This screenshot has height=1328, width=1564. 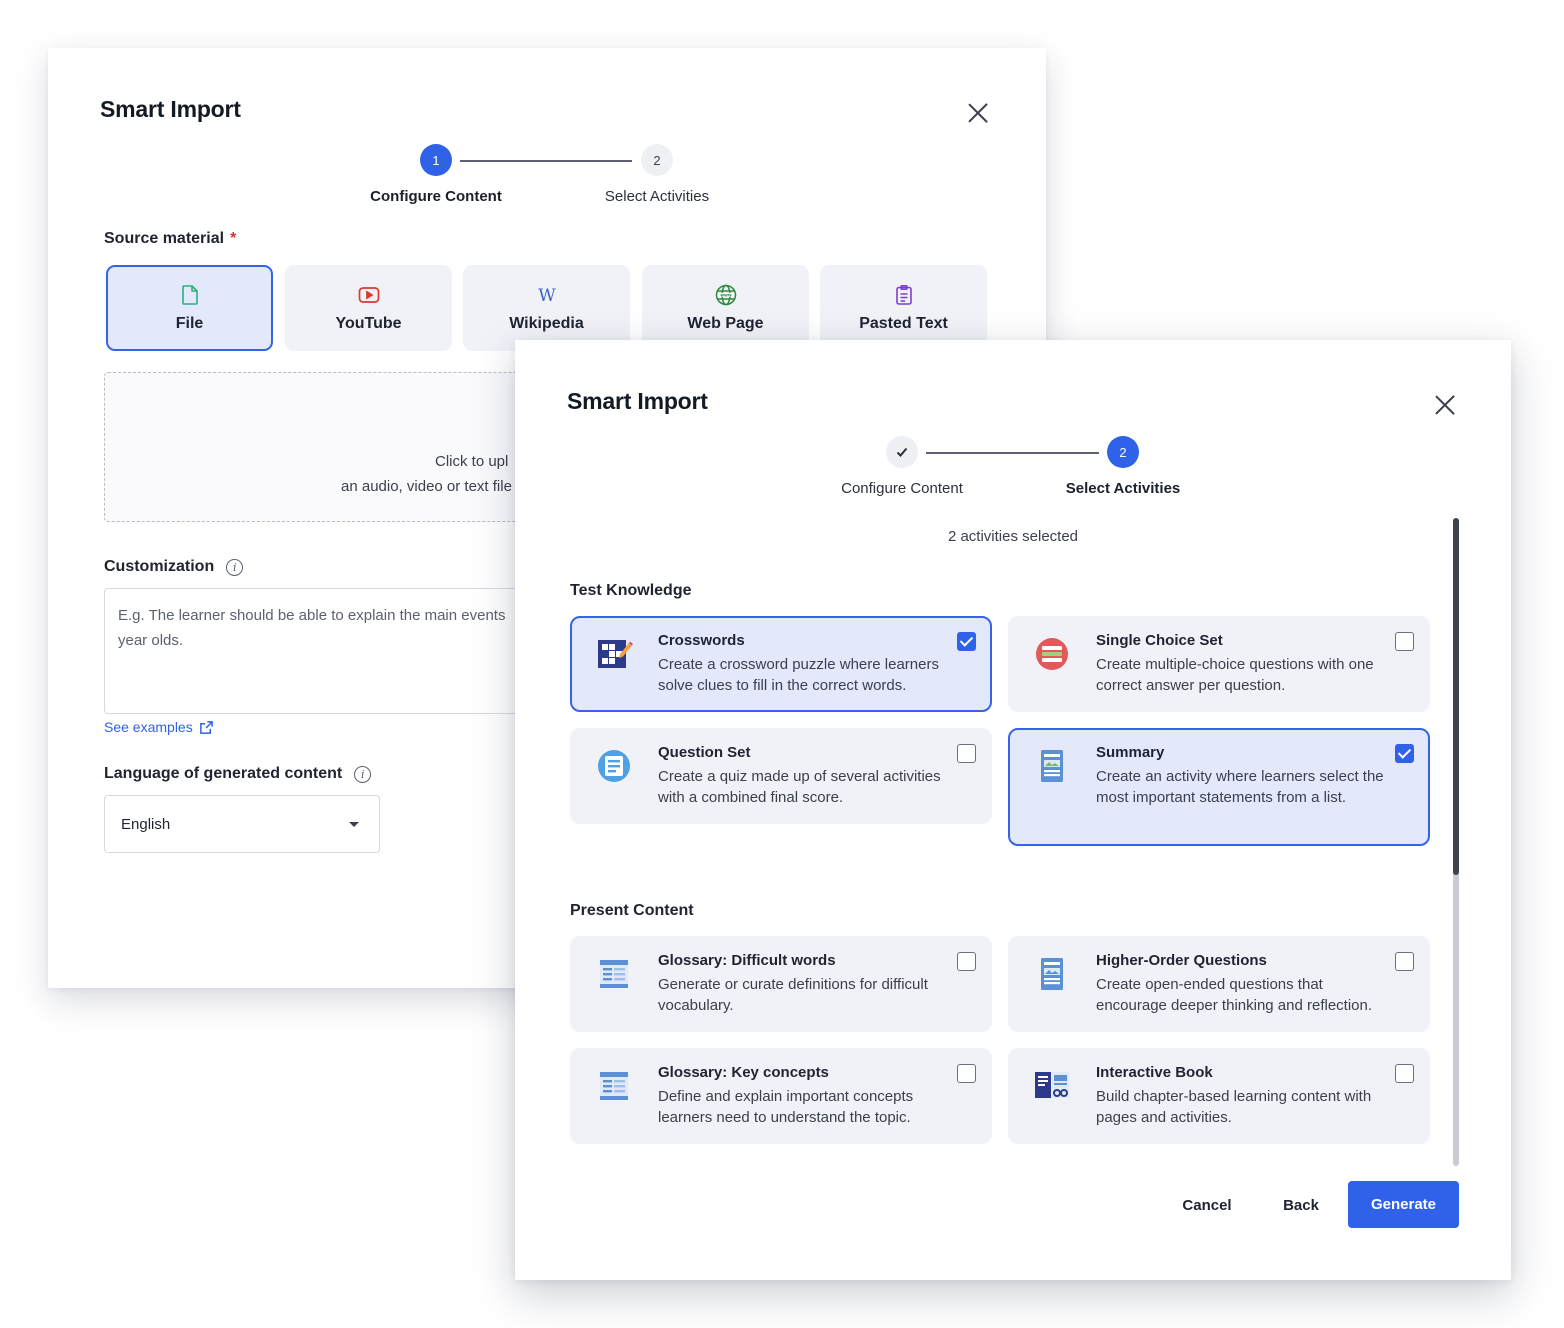 What do you see at coordinates (170, 238) in the screenshot?
I see `source-material-label: Source material *` at bounding box center [170, 238].